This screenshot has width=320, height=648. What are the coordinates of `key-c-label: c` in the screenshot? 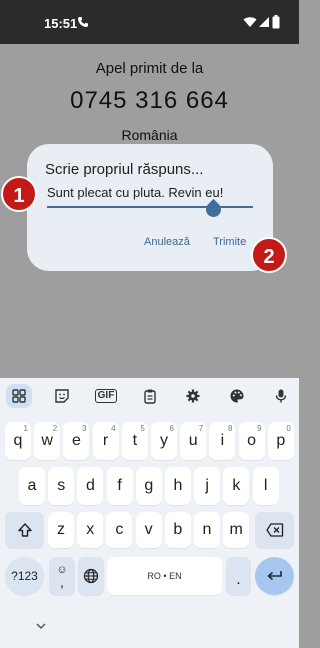 It's located at (119, 529).